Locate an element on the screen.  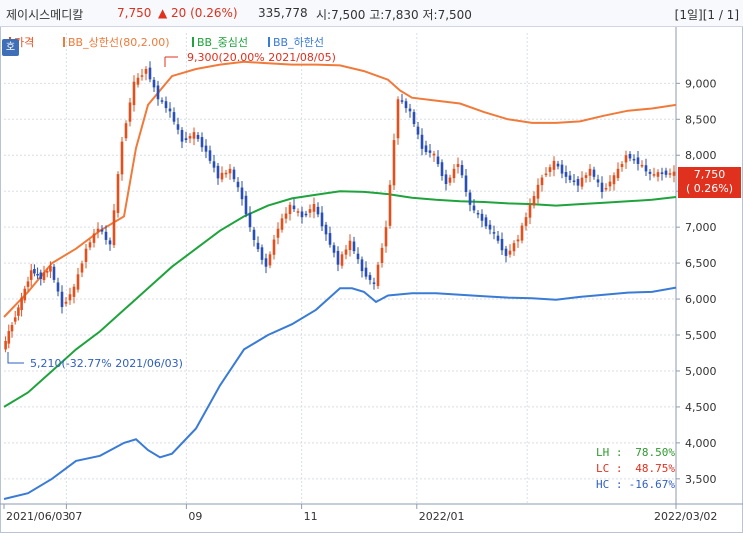
legend-marker-middle is located at coordinates (193, 42).